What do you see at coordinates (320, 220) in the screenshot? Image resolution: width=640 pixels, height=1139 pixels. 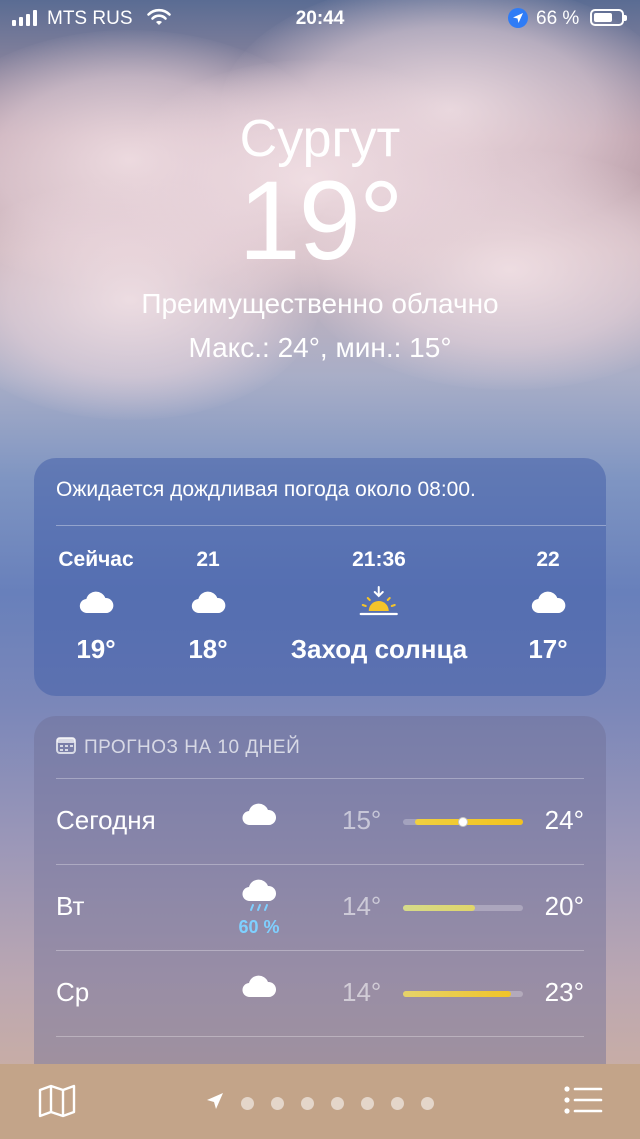 I see `current-temperature: 19°` at bounding box center [320, 220].